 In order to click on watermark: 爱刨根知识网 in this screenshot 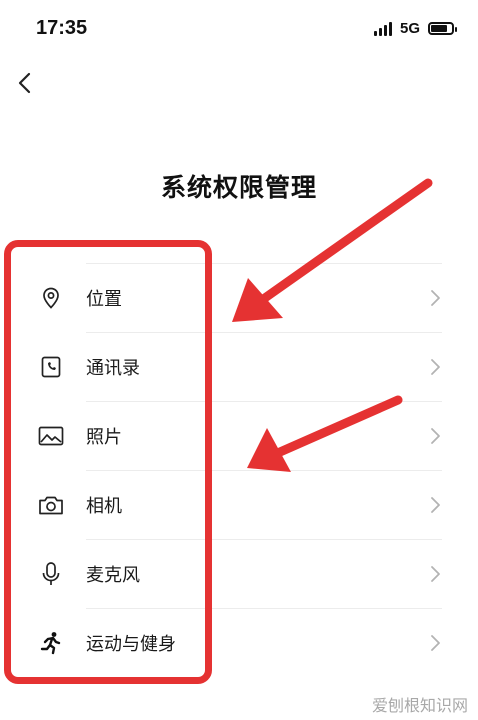, I will do `click(419, 705)`.